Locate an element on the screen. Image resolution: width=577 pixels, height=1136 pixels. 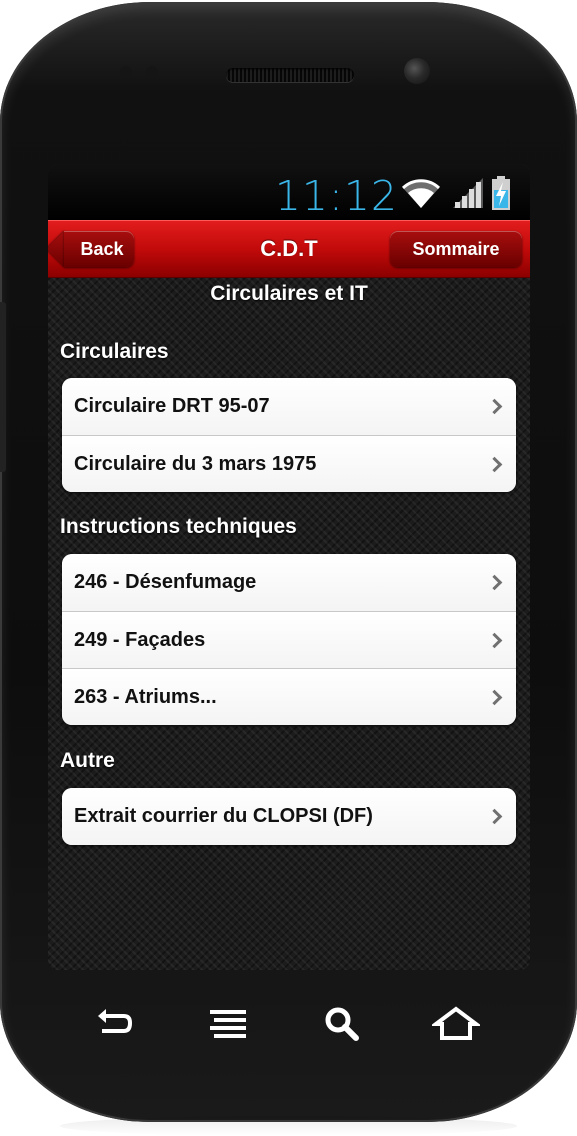
volume-button is located at coordinates (3, 387).